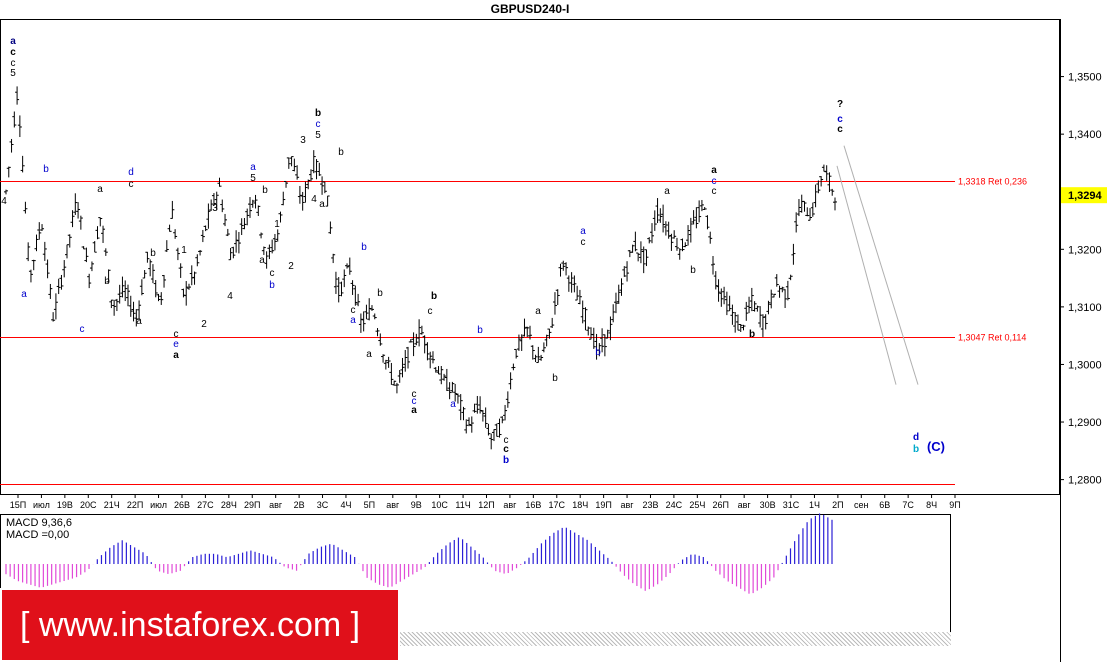 This screenshot has width=1108, height=662. What do you see at coordinates (176, 344) in the screenshot?
I see `wave-label: e` at bounding box center [176, 344].